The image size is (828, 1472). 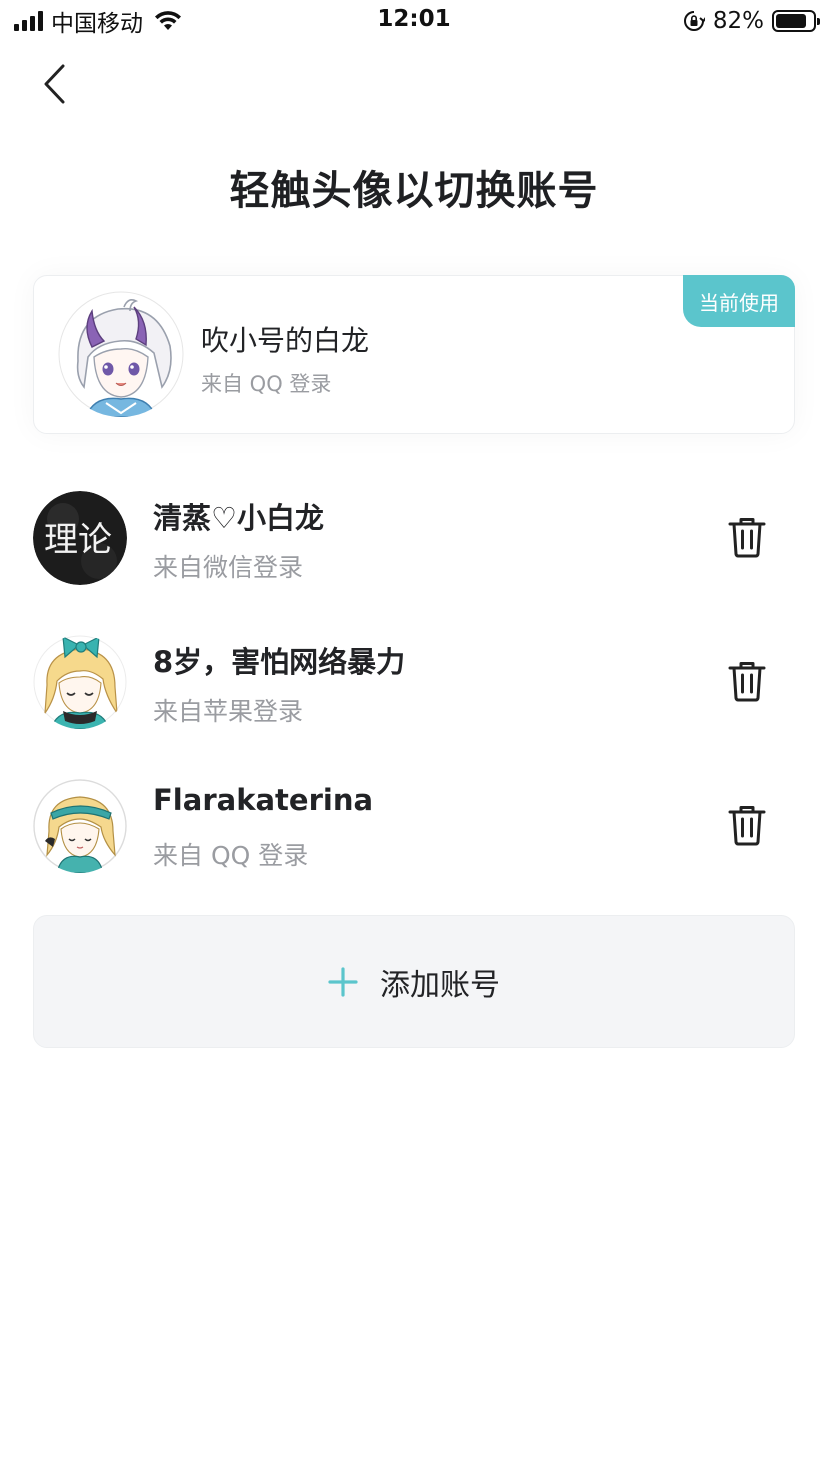 What do you see at coordinates (739, 301) in the screenshot?
I see `current-account-badge: 当前使用` at bounding box center [739, 301].